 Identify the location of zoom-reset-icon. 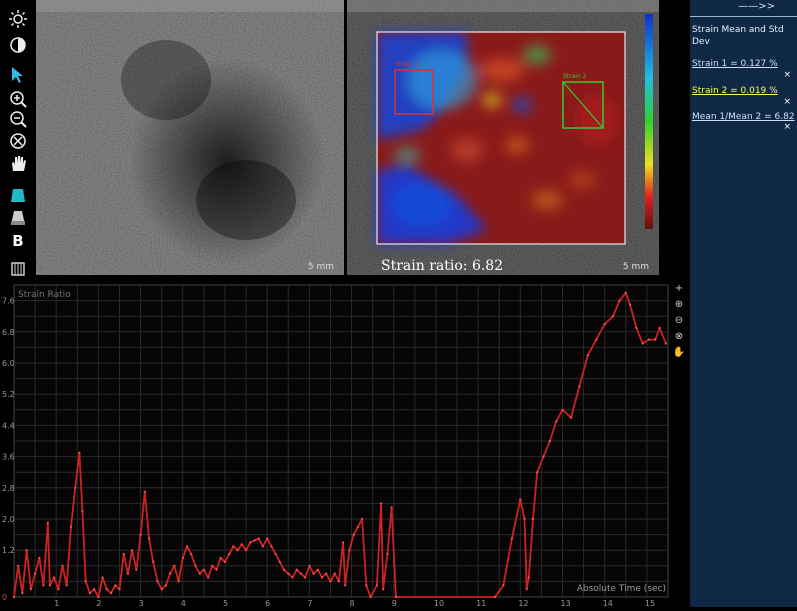
(18, 141).